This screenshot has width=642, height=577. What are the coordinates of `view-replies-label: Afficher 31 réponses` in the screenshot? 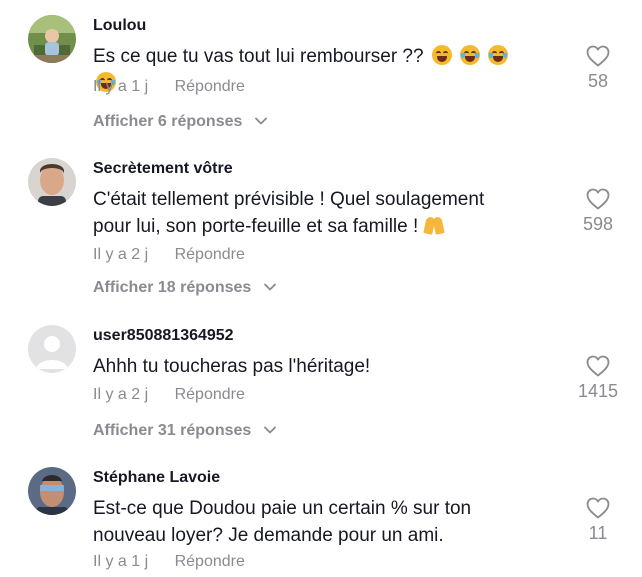 It's located at (172, 430).